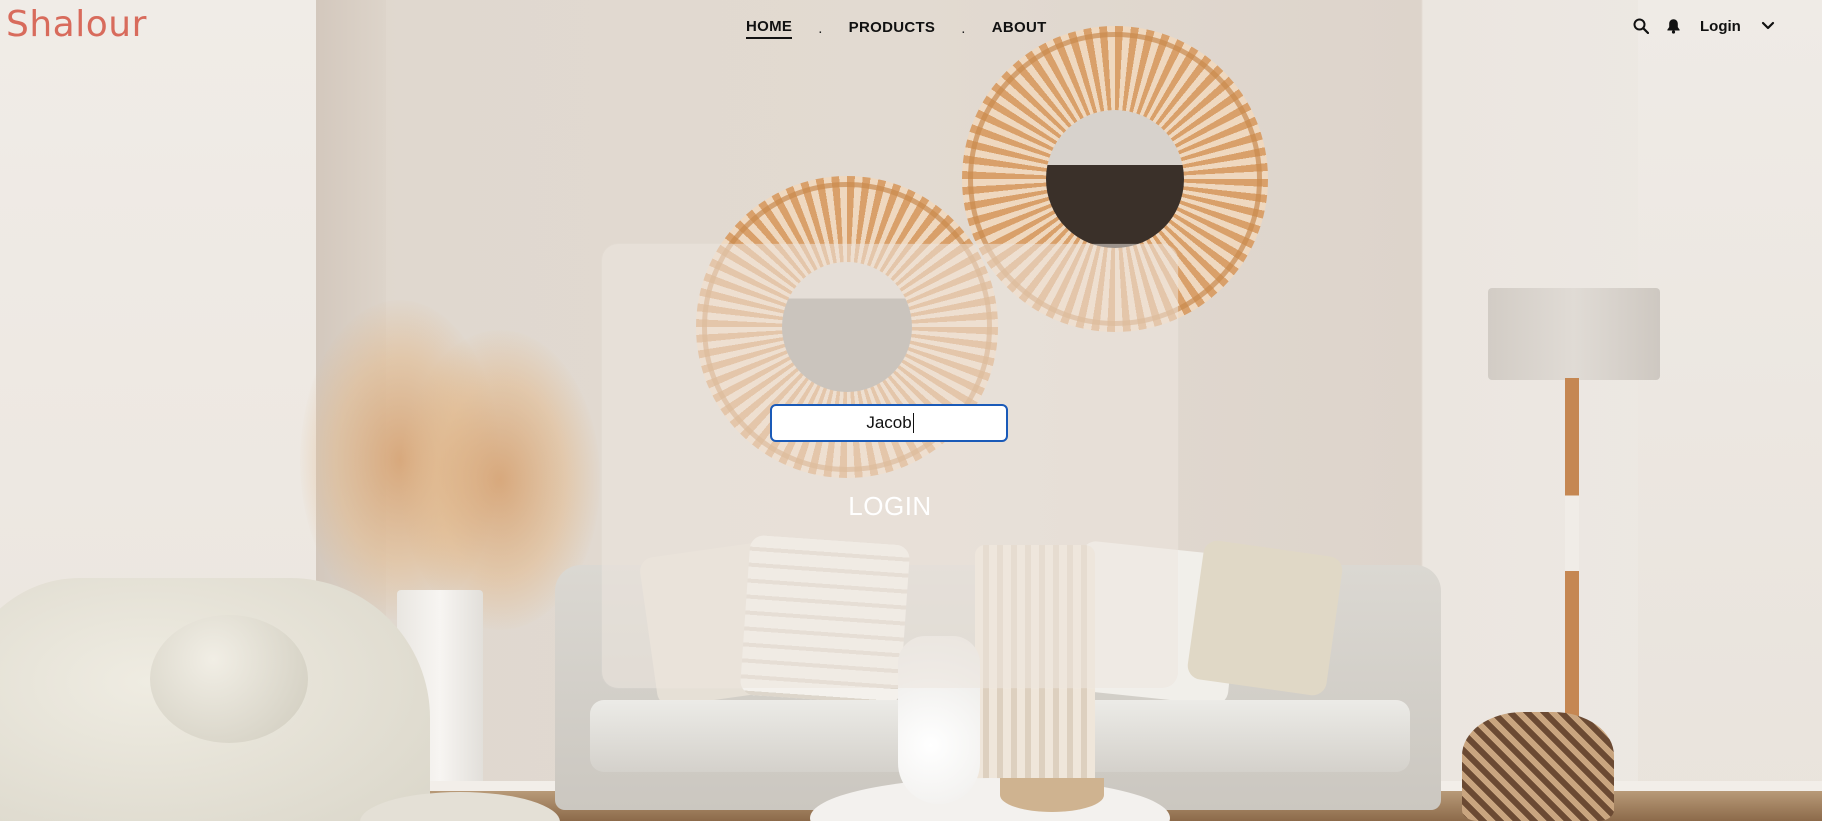 This screenshot has width=1822, height=821. Describe the element at coordinates (892, 28) in the screenshot. I see `nav-products: PRODUCTS` at that location.